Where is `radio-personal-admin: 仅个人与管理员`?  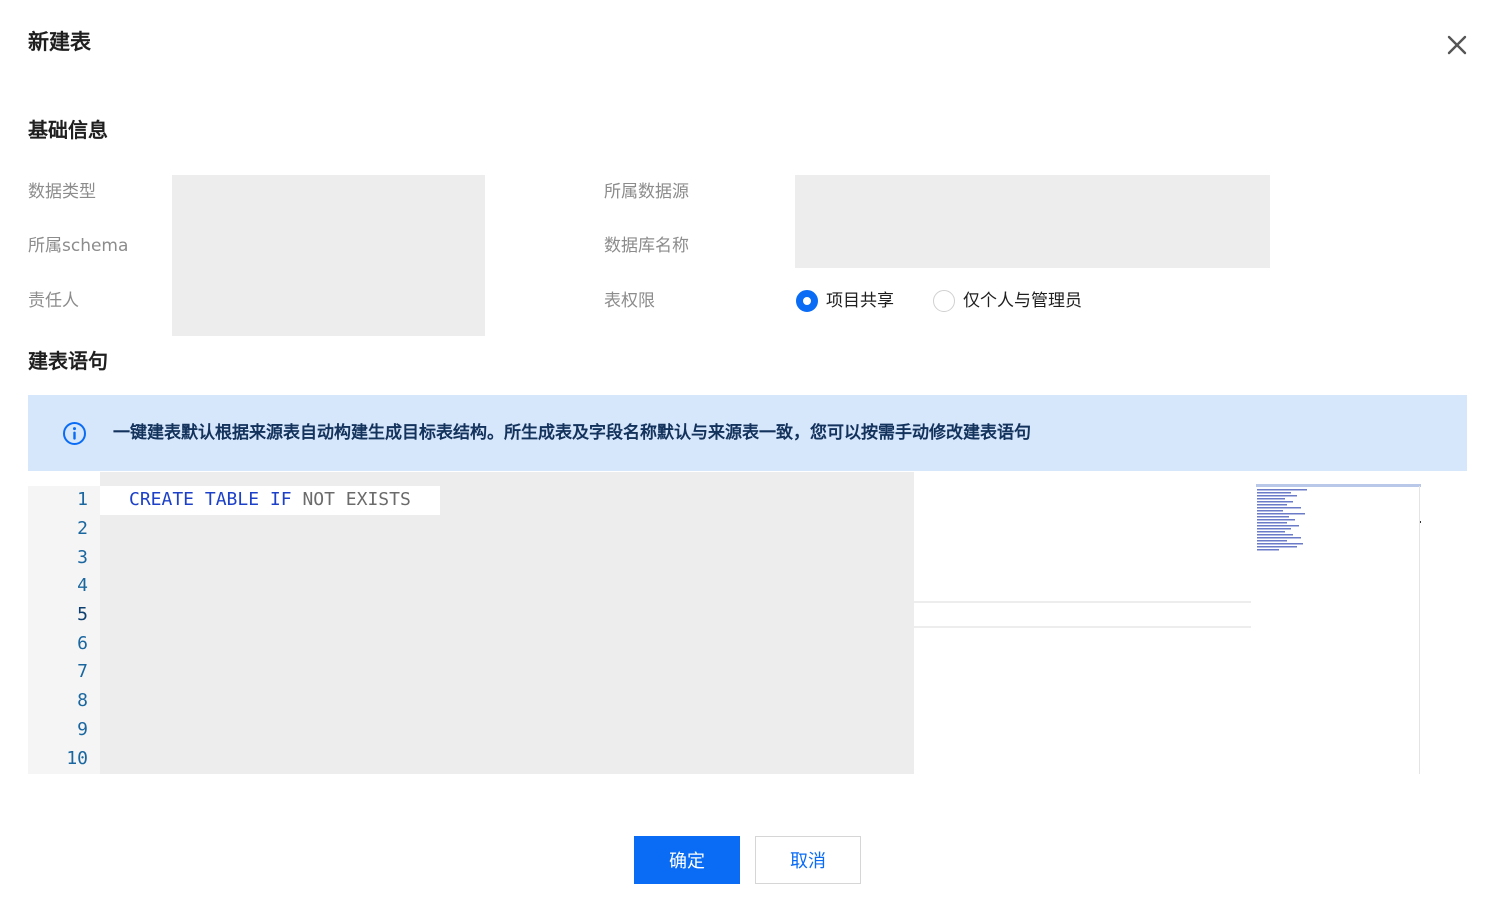
radio-personal-admin: 仅个人与管理员 is located at coordinates (1007, 301).